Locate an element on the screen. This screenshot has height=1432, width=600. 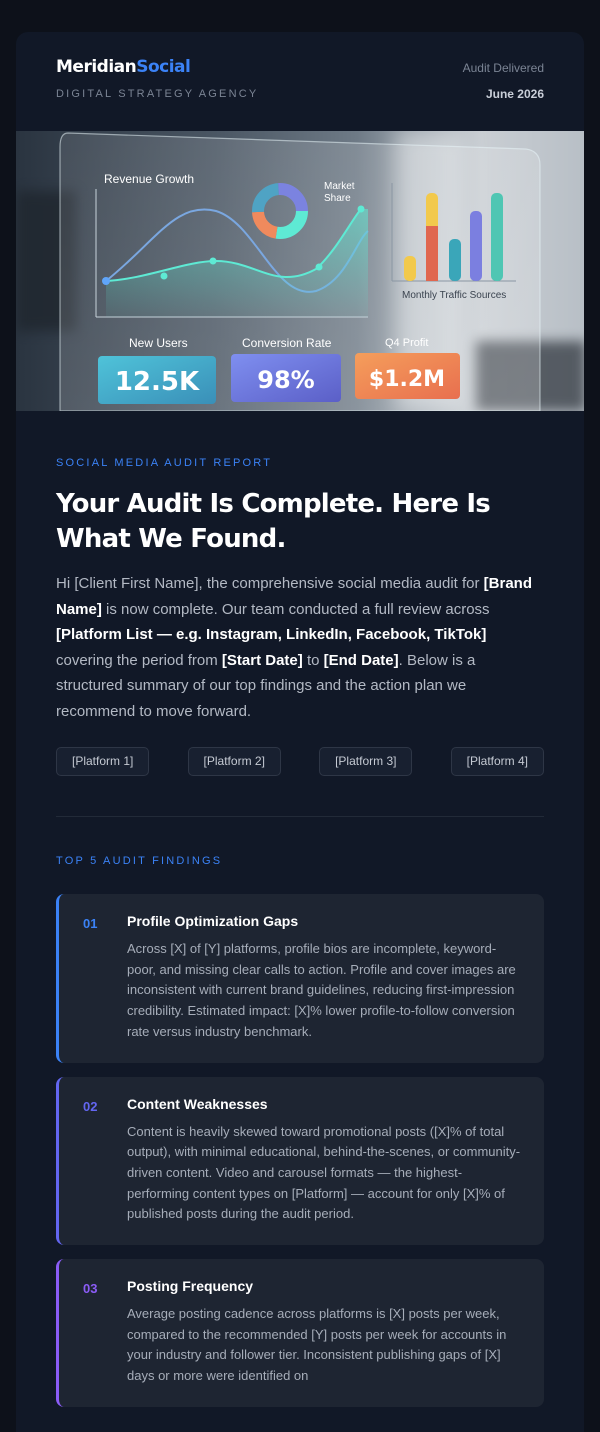
delivery-info: Audit Delivered June 2026 is located at coordinates (503, 81).